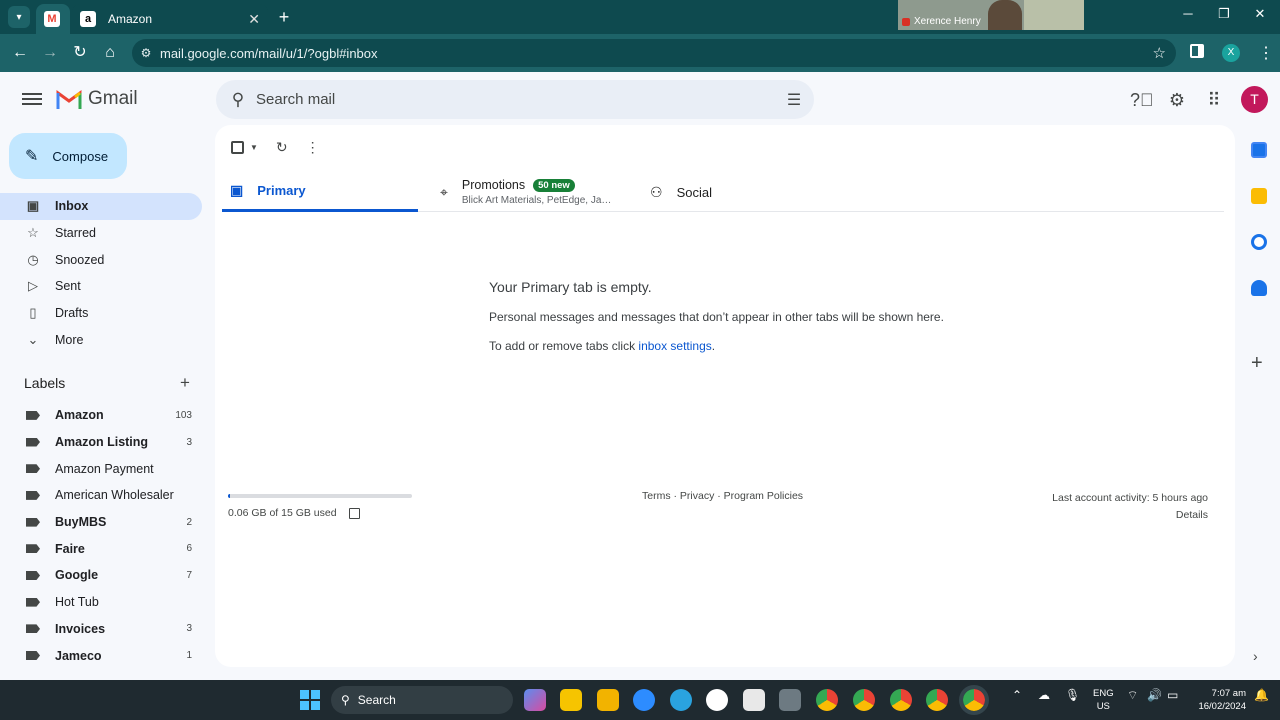 The width and height of the screenshot is (1280, 720). Describe the element at coordinates (97, 99) in the screenshot. I see `gmail-logo: Gmail` at that location.